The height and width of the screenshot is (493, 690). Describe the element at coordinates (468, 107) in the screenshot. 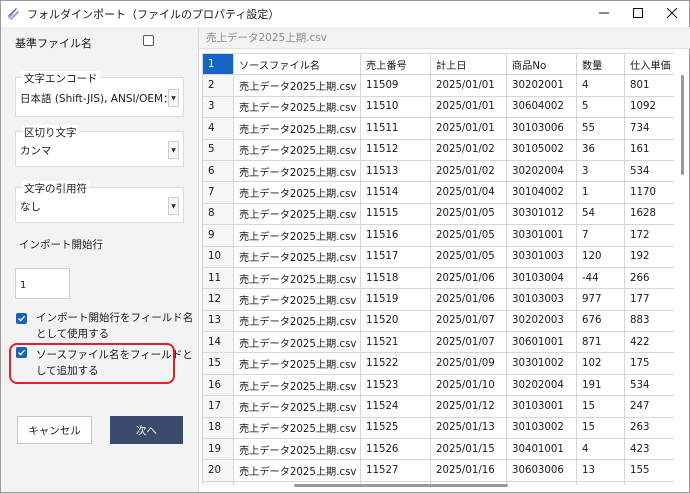

I see `table-cell: 2025/01/01` at that location.